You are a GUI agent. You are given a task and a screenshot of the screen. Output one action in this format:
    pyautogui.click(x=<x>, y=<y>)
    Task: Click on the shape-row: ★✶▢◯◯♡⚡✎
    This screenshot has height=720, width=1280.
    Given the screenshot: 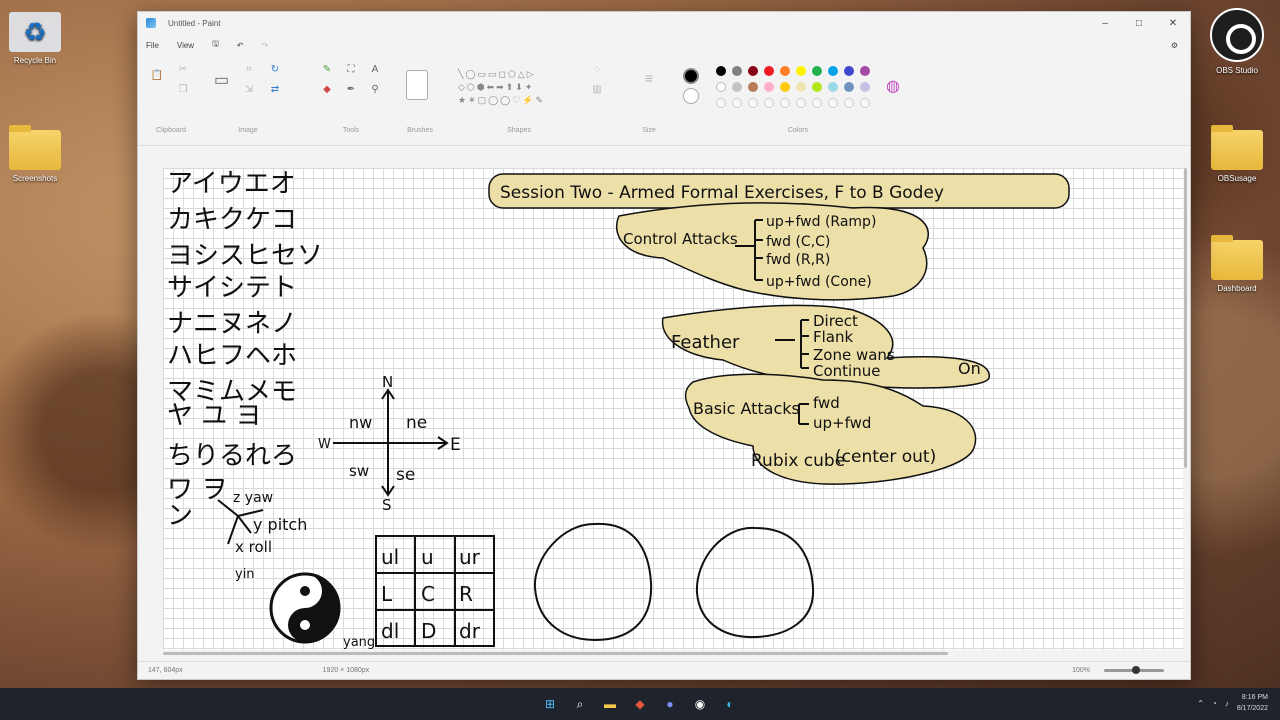 What is the action you would take?
    pyautogui.click(x=502, y=100)
    